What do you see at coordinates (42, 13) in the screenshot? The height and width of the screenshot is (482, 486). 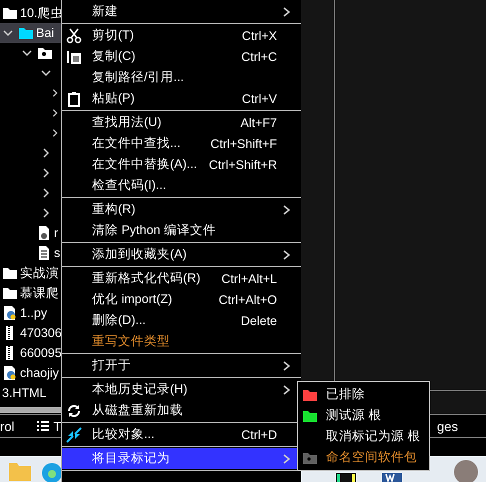 I see `tree-item: 10.爬虫` at bounding box center [42, 13].